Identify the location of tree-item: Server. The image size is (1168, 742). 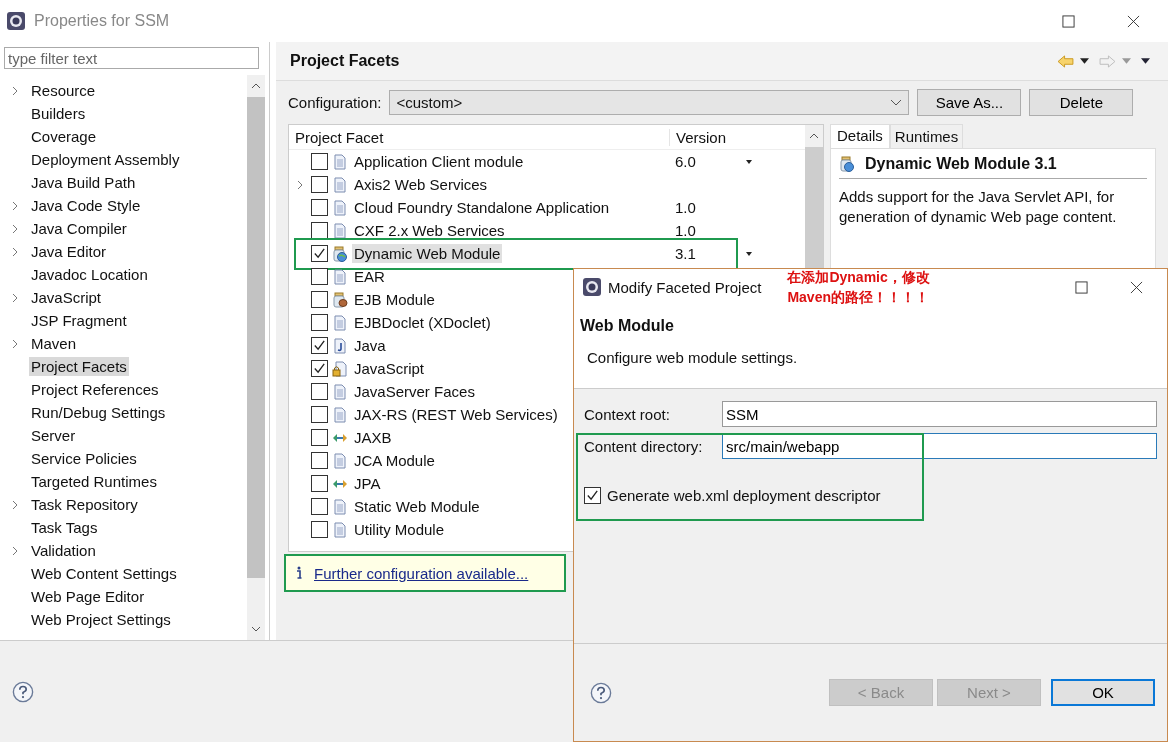
(53, 435).